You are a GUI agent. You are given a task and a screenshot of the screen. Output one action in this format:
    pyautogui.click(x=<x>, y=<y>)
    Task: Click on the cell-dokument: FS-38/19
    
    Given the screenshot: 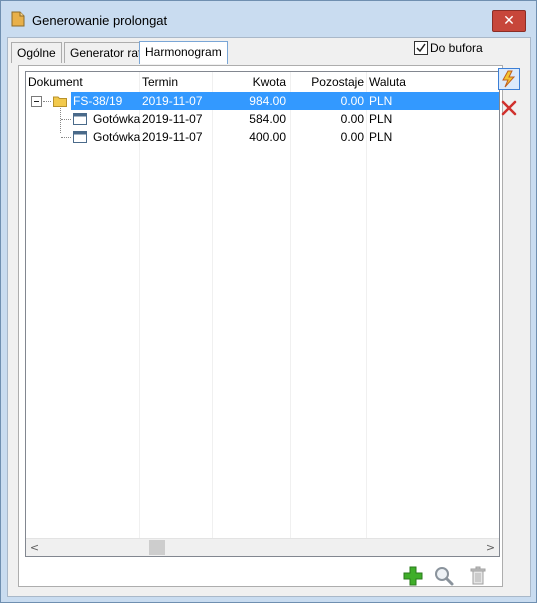 What is the action you would take?
    pyautogui.click(x=98, y=101)
    